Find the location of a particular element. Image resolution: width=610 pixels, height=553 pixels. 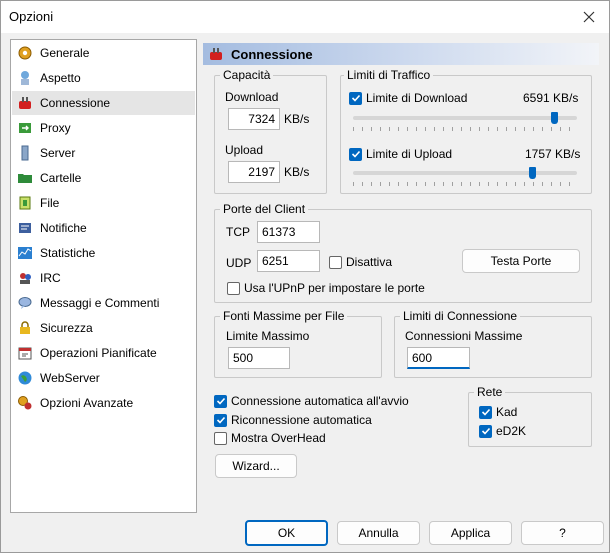

sidebar-item-sicurezza: Sicurezza is located at coordinates (103, 328).